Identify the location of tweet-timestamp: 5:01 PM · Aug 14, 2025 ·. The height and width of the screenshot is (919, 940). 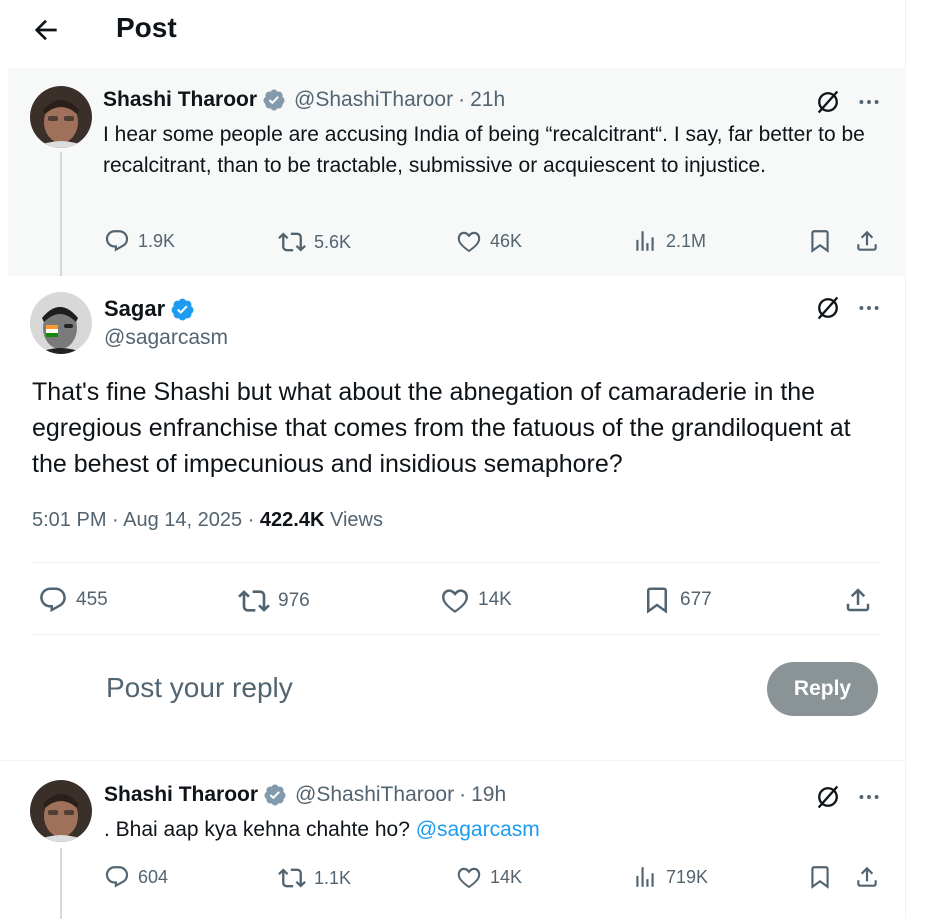
(146, 520).